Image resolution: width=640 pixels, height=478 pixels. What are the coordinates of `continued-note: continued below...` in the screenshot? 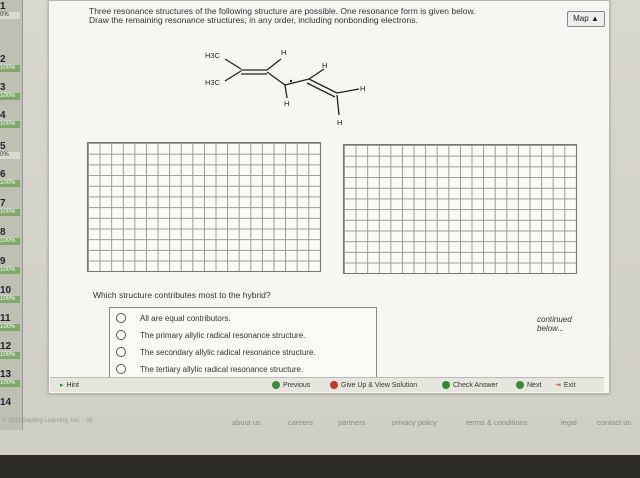 It's located at (554, 324).